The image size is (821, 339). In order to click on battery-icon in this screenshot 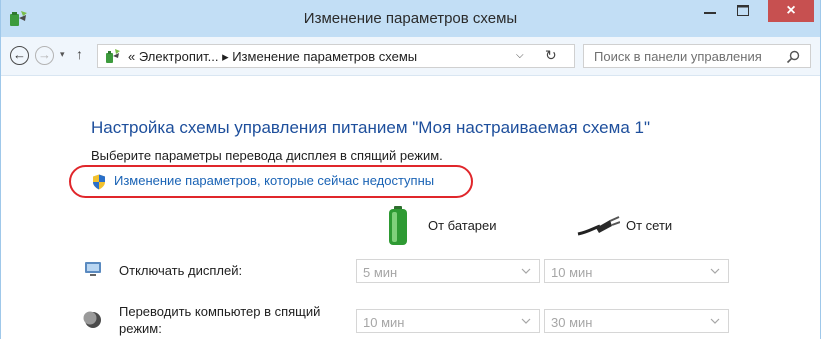, I will do `click(398, 225)`.